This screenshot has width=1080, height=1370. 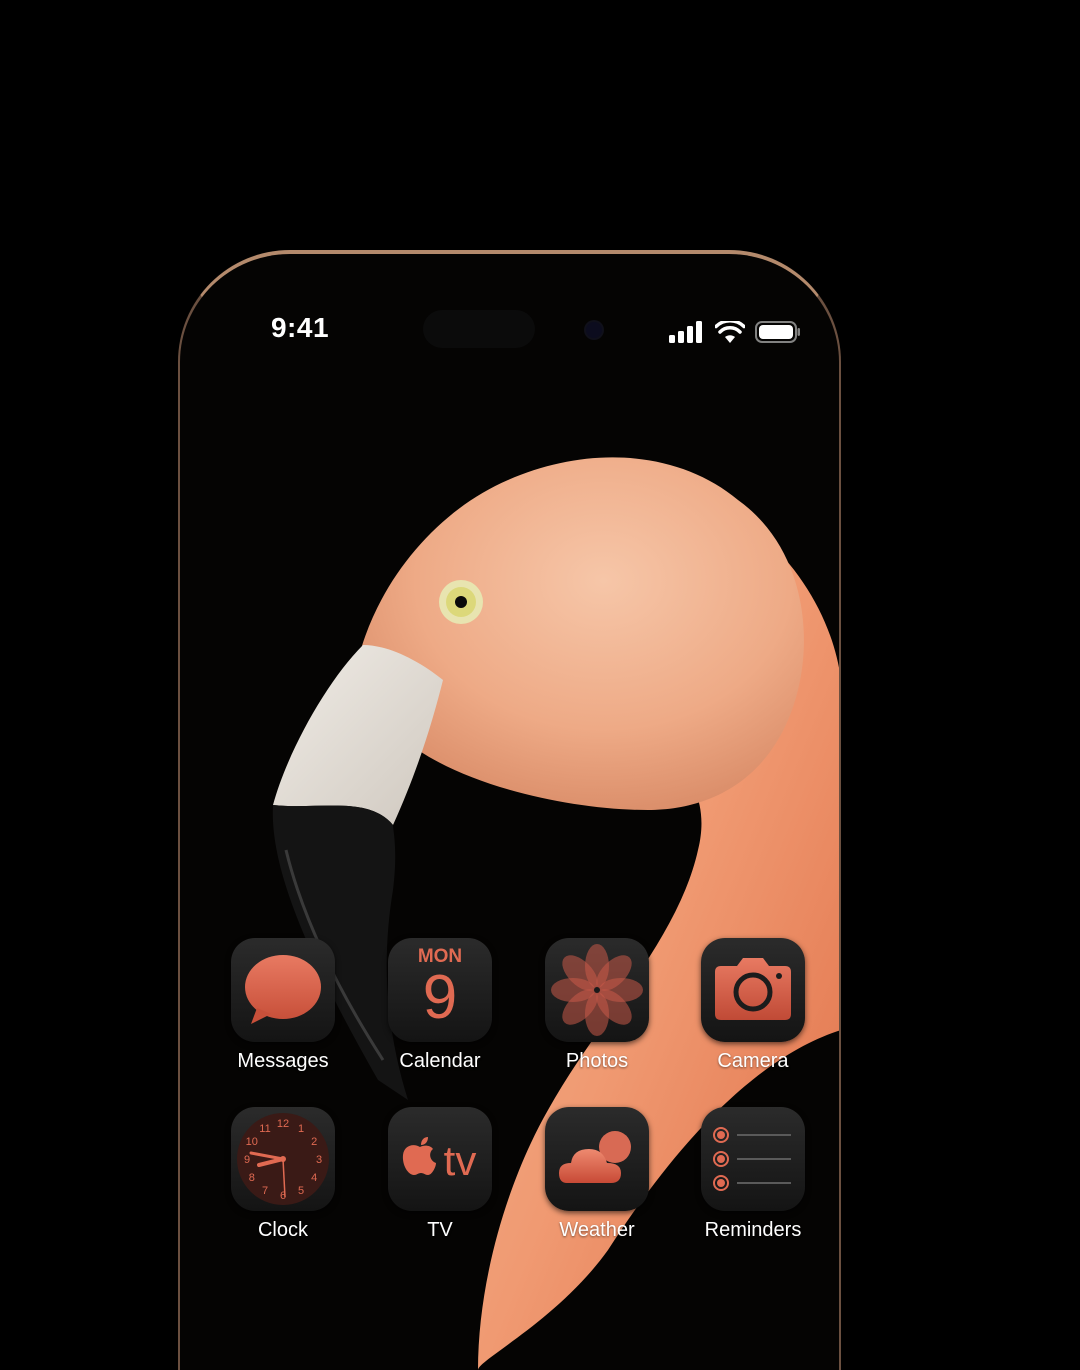 I want to click on dynamic-island, so click(x=479, y=329).